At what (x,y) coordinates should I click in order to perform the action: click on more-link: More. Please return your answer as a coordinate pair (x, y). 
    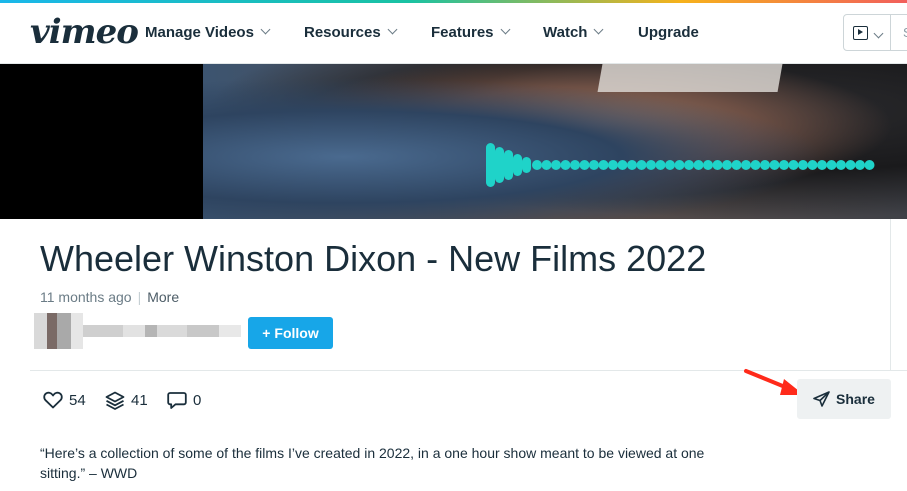
    Looking at the image, I should click on (163, 297).